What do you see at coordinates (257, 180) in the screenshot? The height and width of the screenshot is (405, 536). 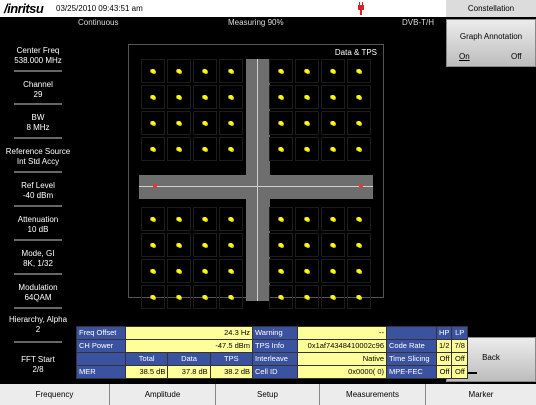 I see `q-axis` at bounding box center [257, 180].